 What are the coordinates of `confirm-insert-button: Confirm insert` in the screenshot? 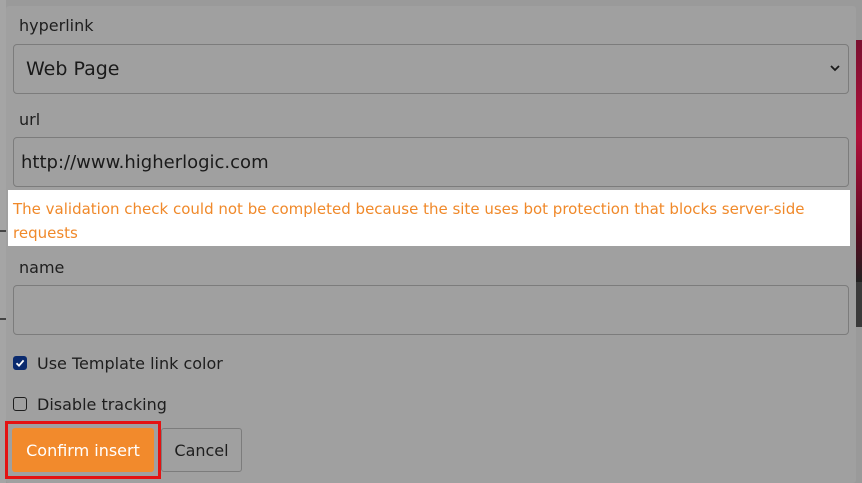 It's located at (83, 450).